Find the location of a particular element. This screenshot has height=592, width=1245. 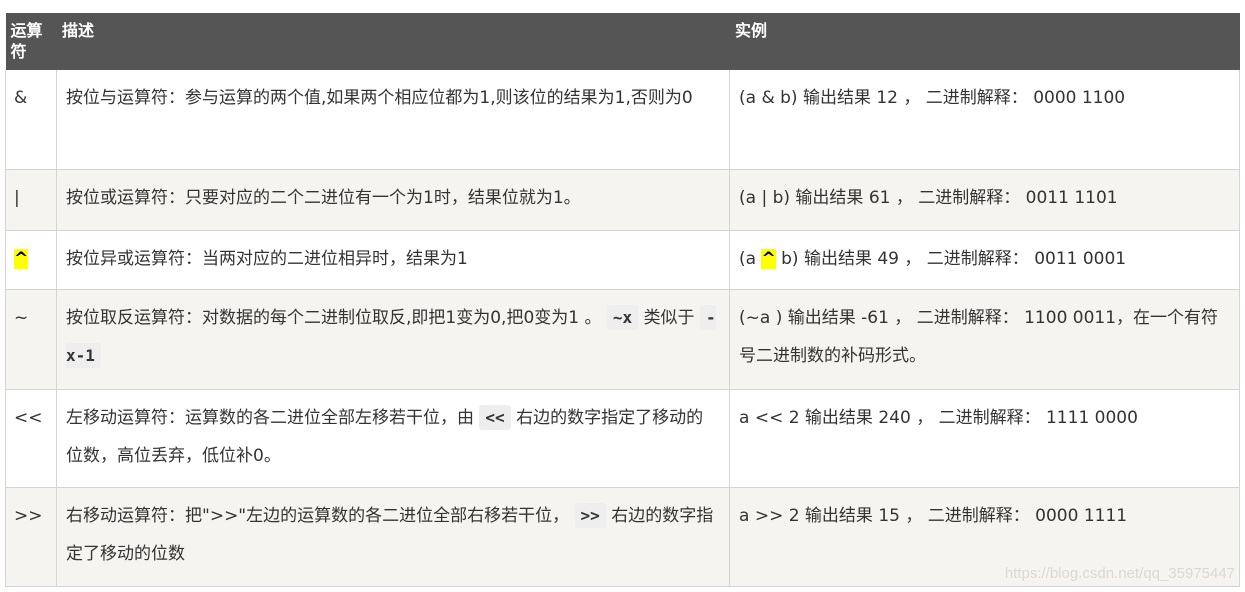

highlighted-operator-inline: ^ is located at coordinates (768, 258).